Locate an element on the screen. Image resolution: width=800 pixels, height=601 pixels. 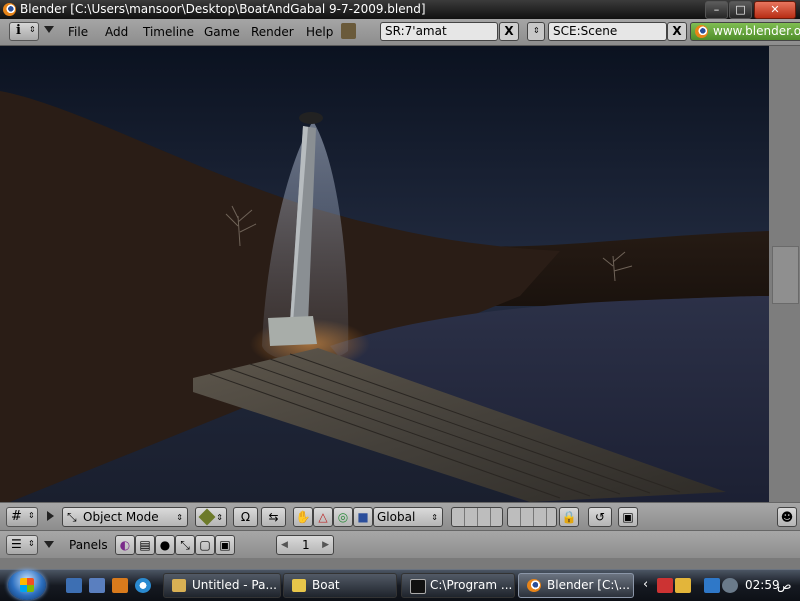
start-button is located at coordinates (27, 585).